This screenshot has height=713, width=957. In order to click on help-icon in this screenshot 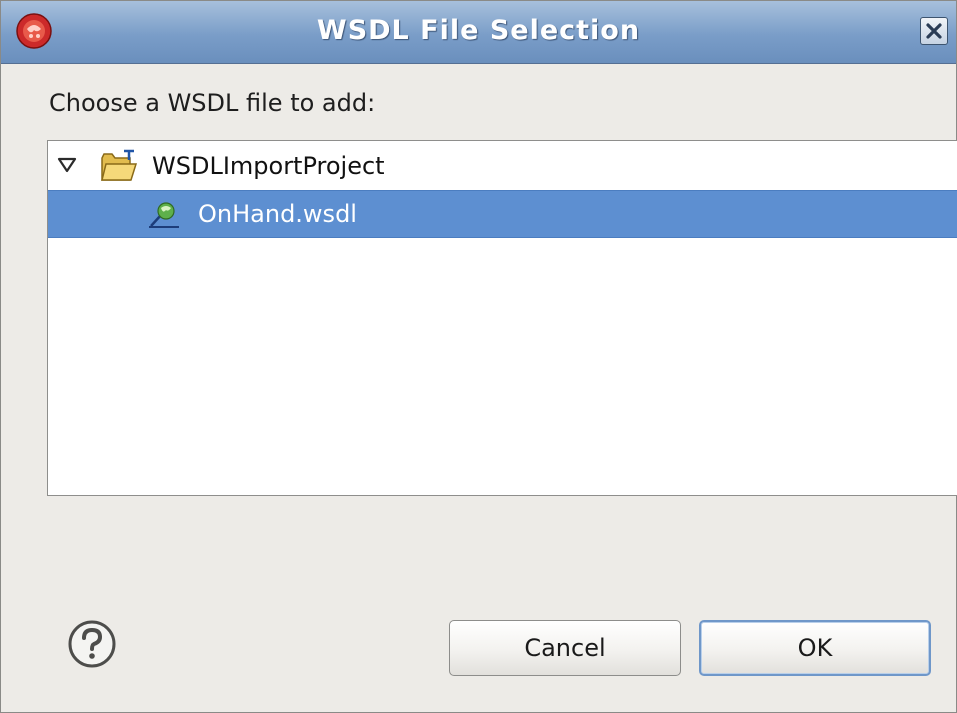, I will do `click(92, 644)`.